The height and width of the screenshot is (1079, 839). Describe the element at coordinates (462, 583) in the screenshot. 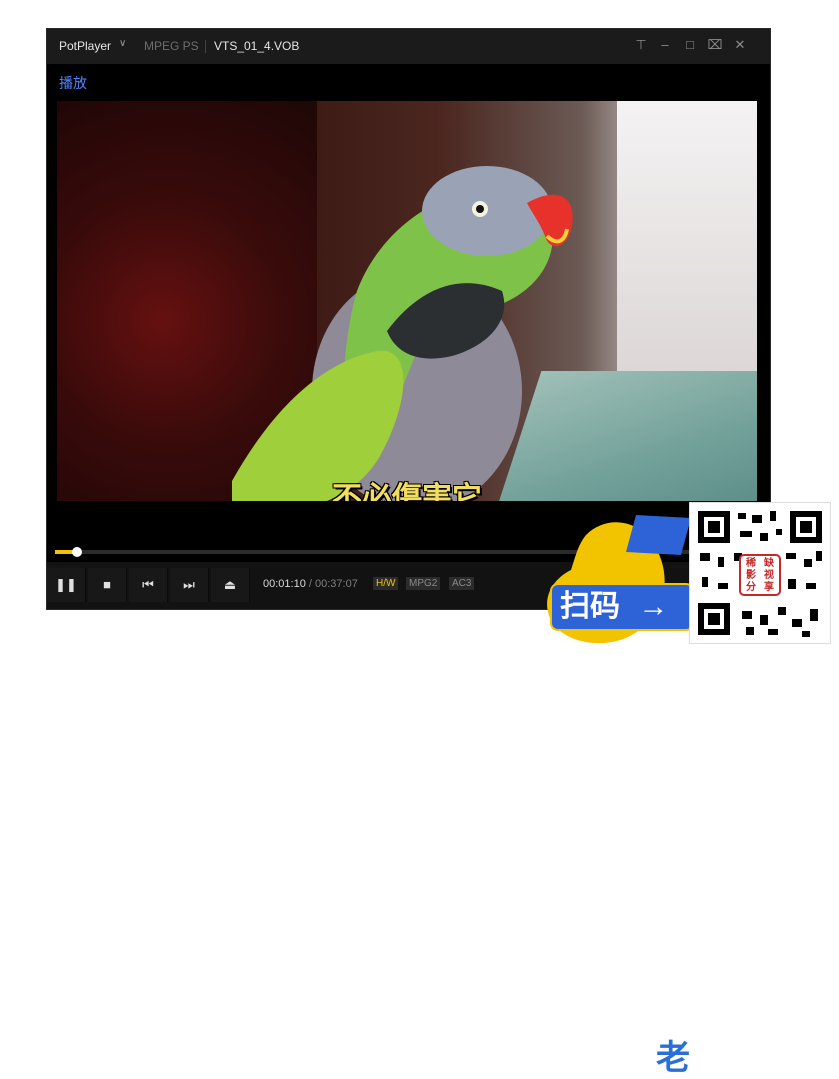

I see `audio-codec-badge: AC3` at that location.